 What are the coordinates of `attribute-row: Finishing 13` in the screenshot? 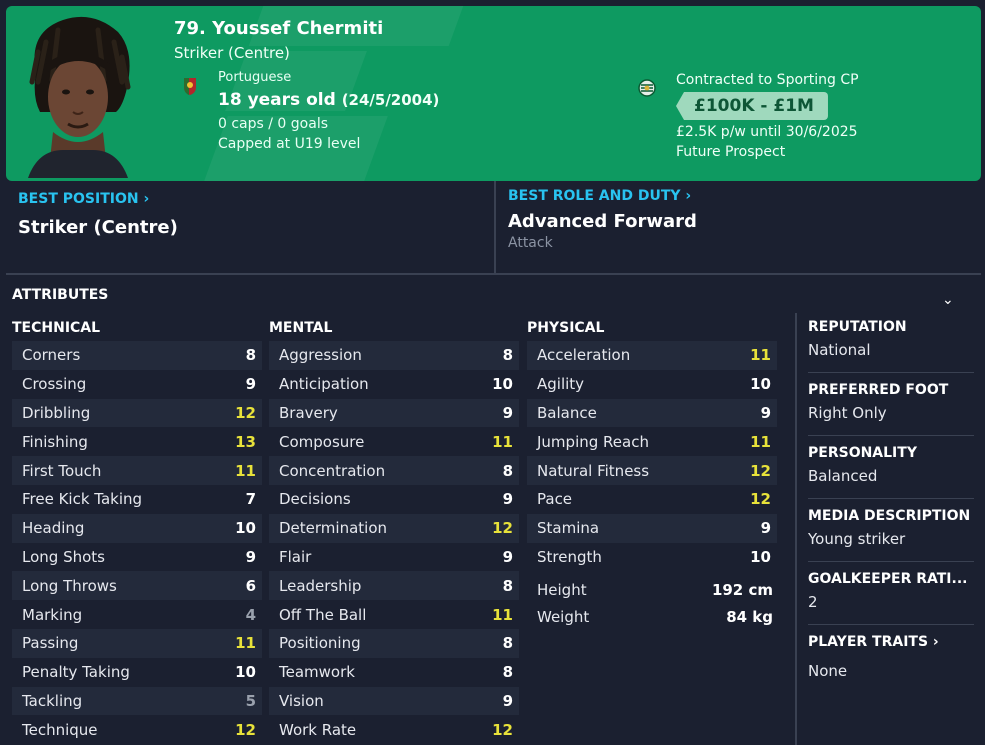 It's located at (137, 441).